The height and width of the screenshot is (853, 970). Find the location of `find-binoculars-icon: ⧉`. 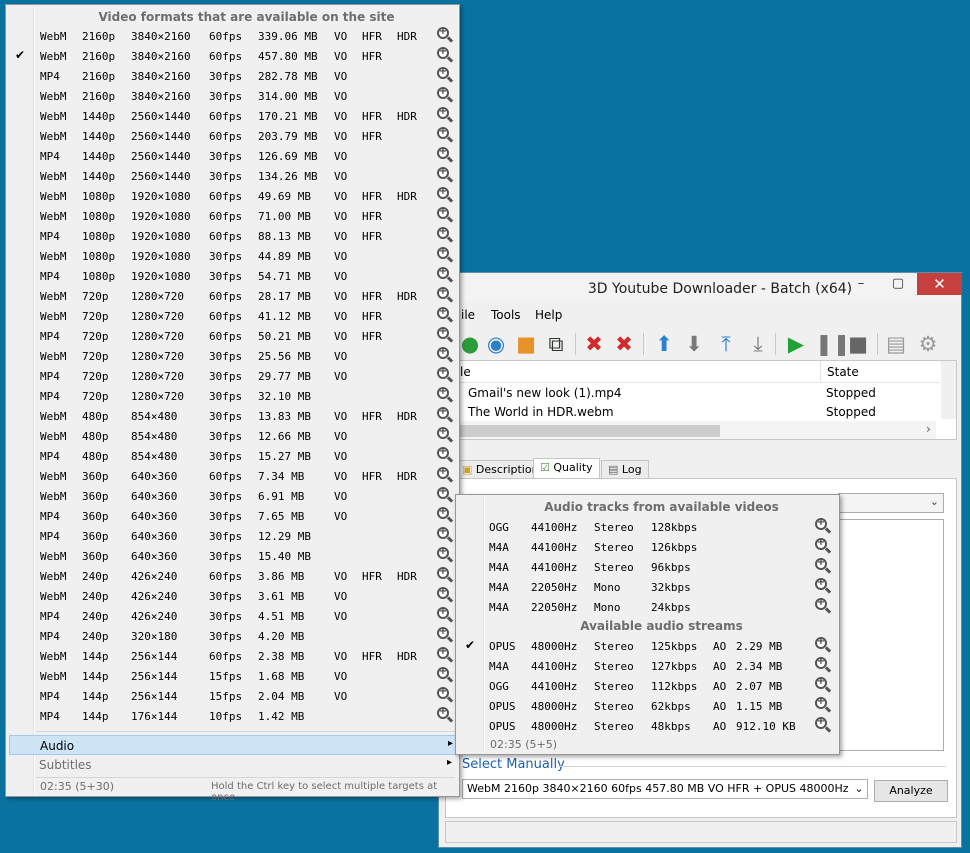

find-binoculars-icon: ⧉ is located at coordinates (556, 344).